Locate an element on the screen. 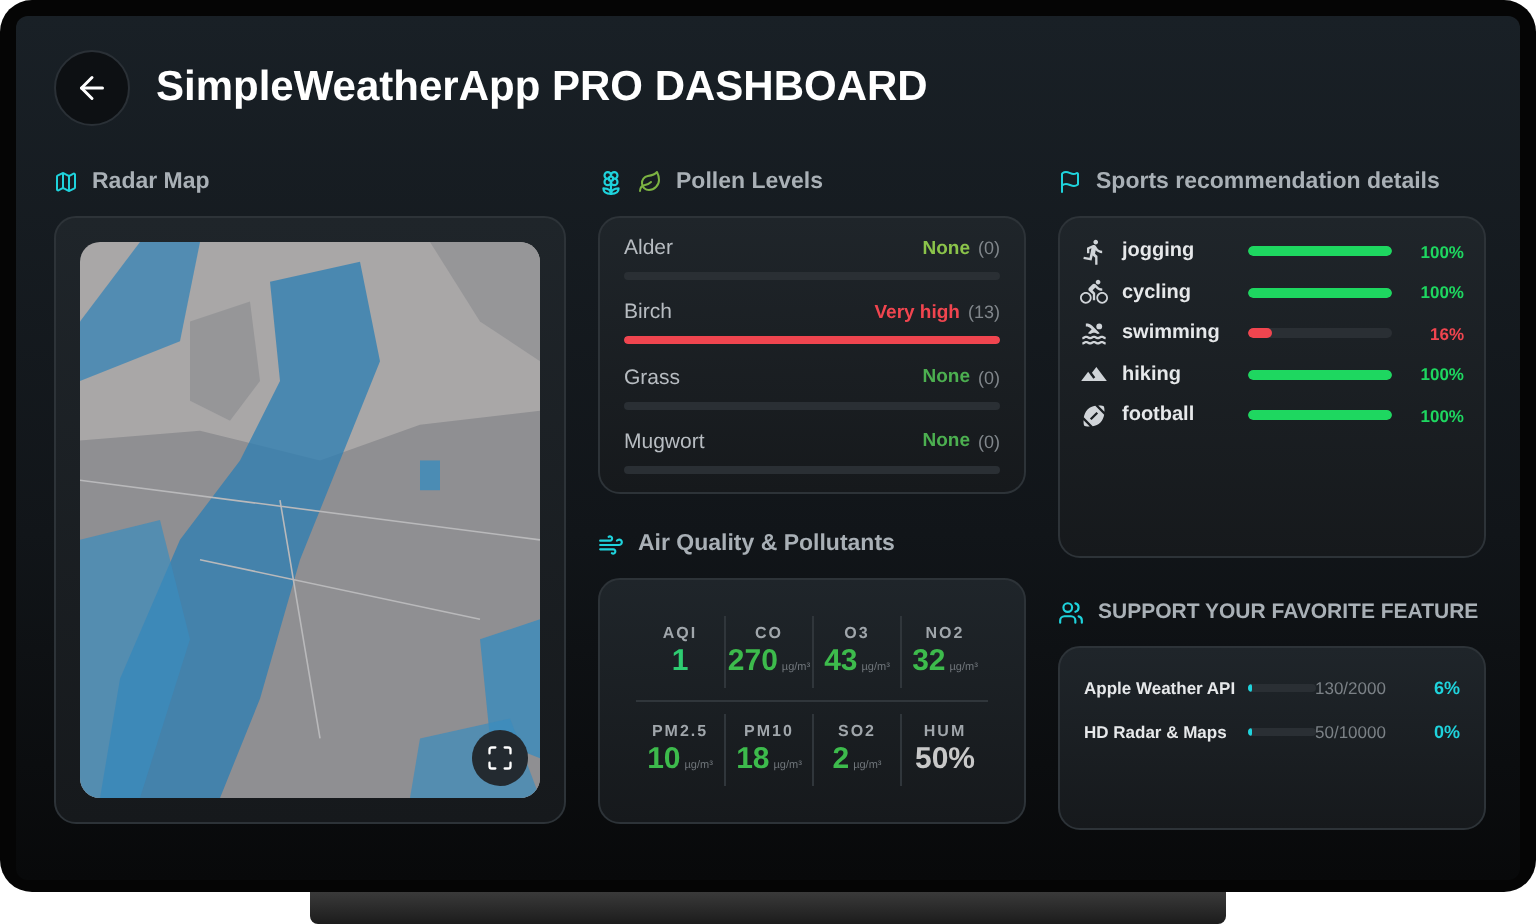 The image size is (1536, 924). vote-count: 50/10000 is located at coordinates (1350, 732).